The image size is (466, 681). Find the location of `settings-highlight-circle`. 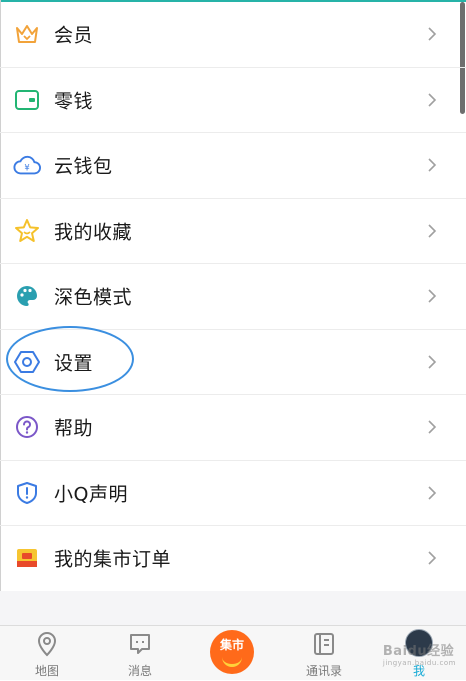

settings-highlight-circle is located at coordinates (70, 359).